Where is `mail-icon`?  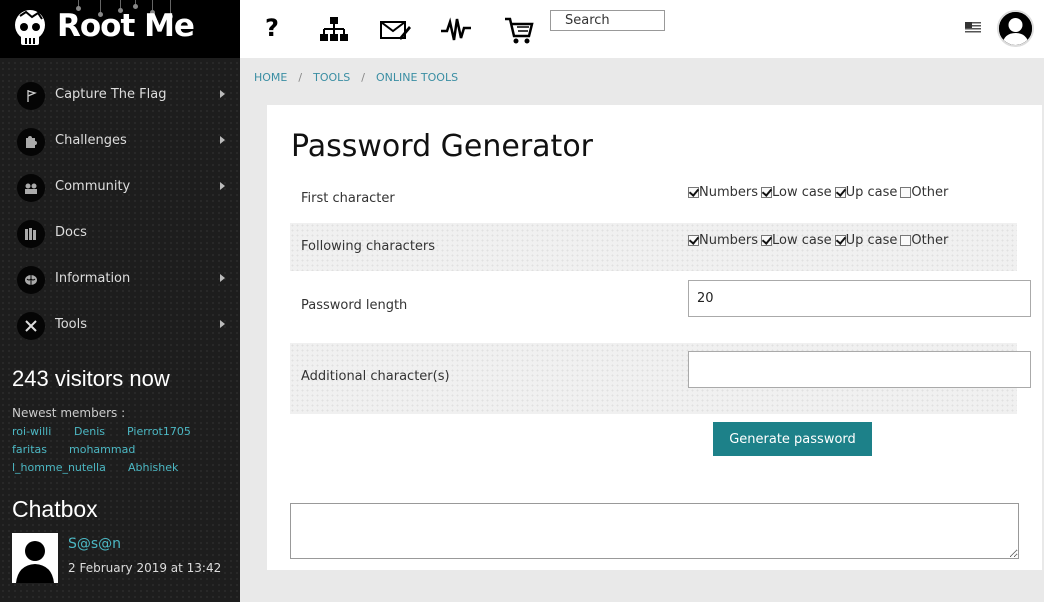 mail-icon is located at coordinates (395, 30).